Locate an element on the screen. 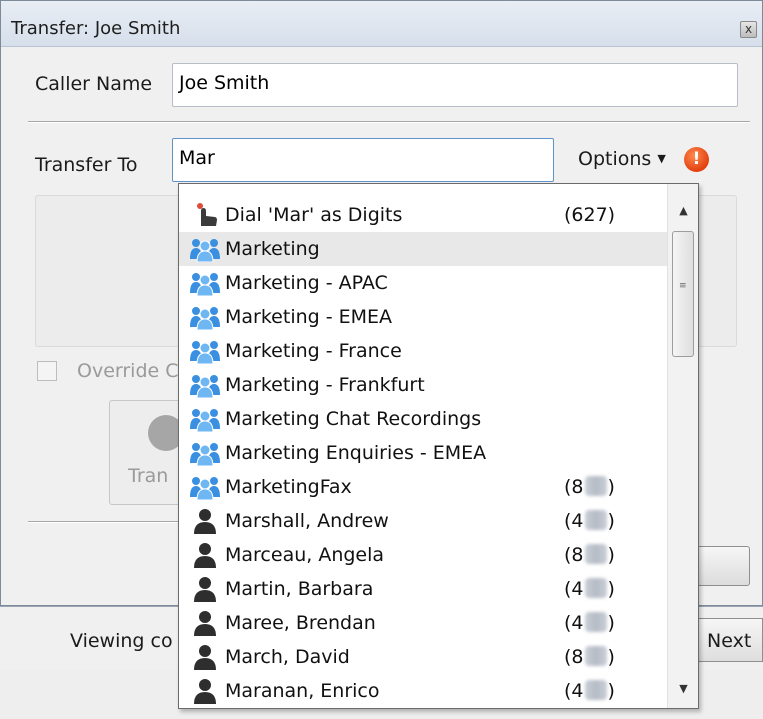 This screenshot has height=719, width=763. options-label: Options is located at coordinates (615, 159).